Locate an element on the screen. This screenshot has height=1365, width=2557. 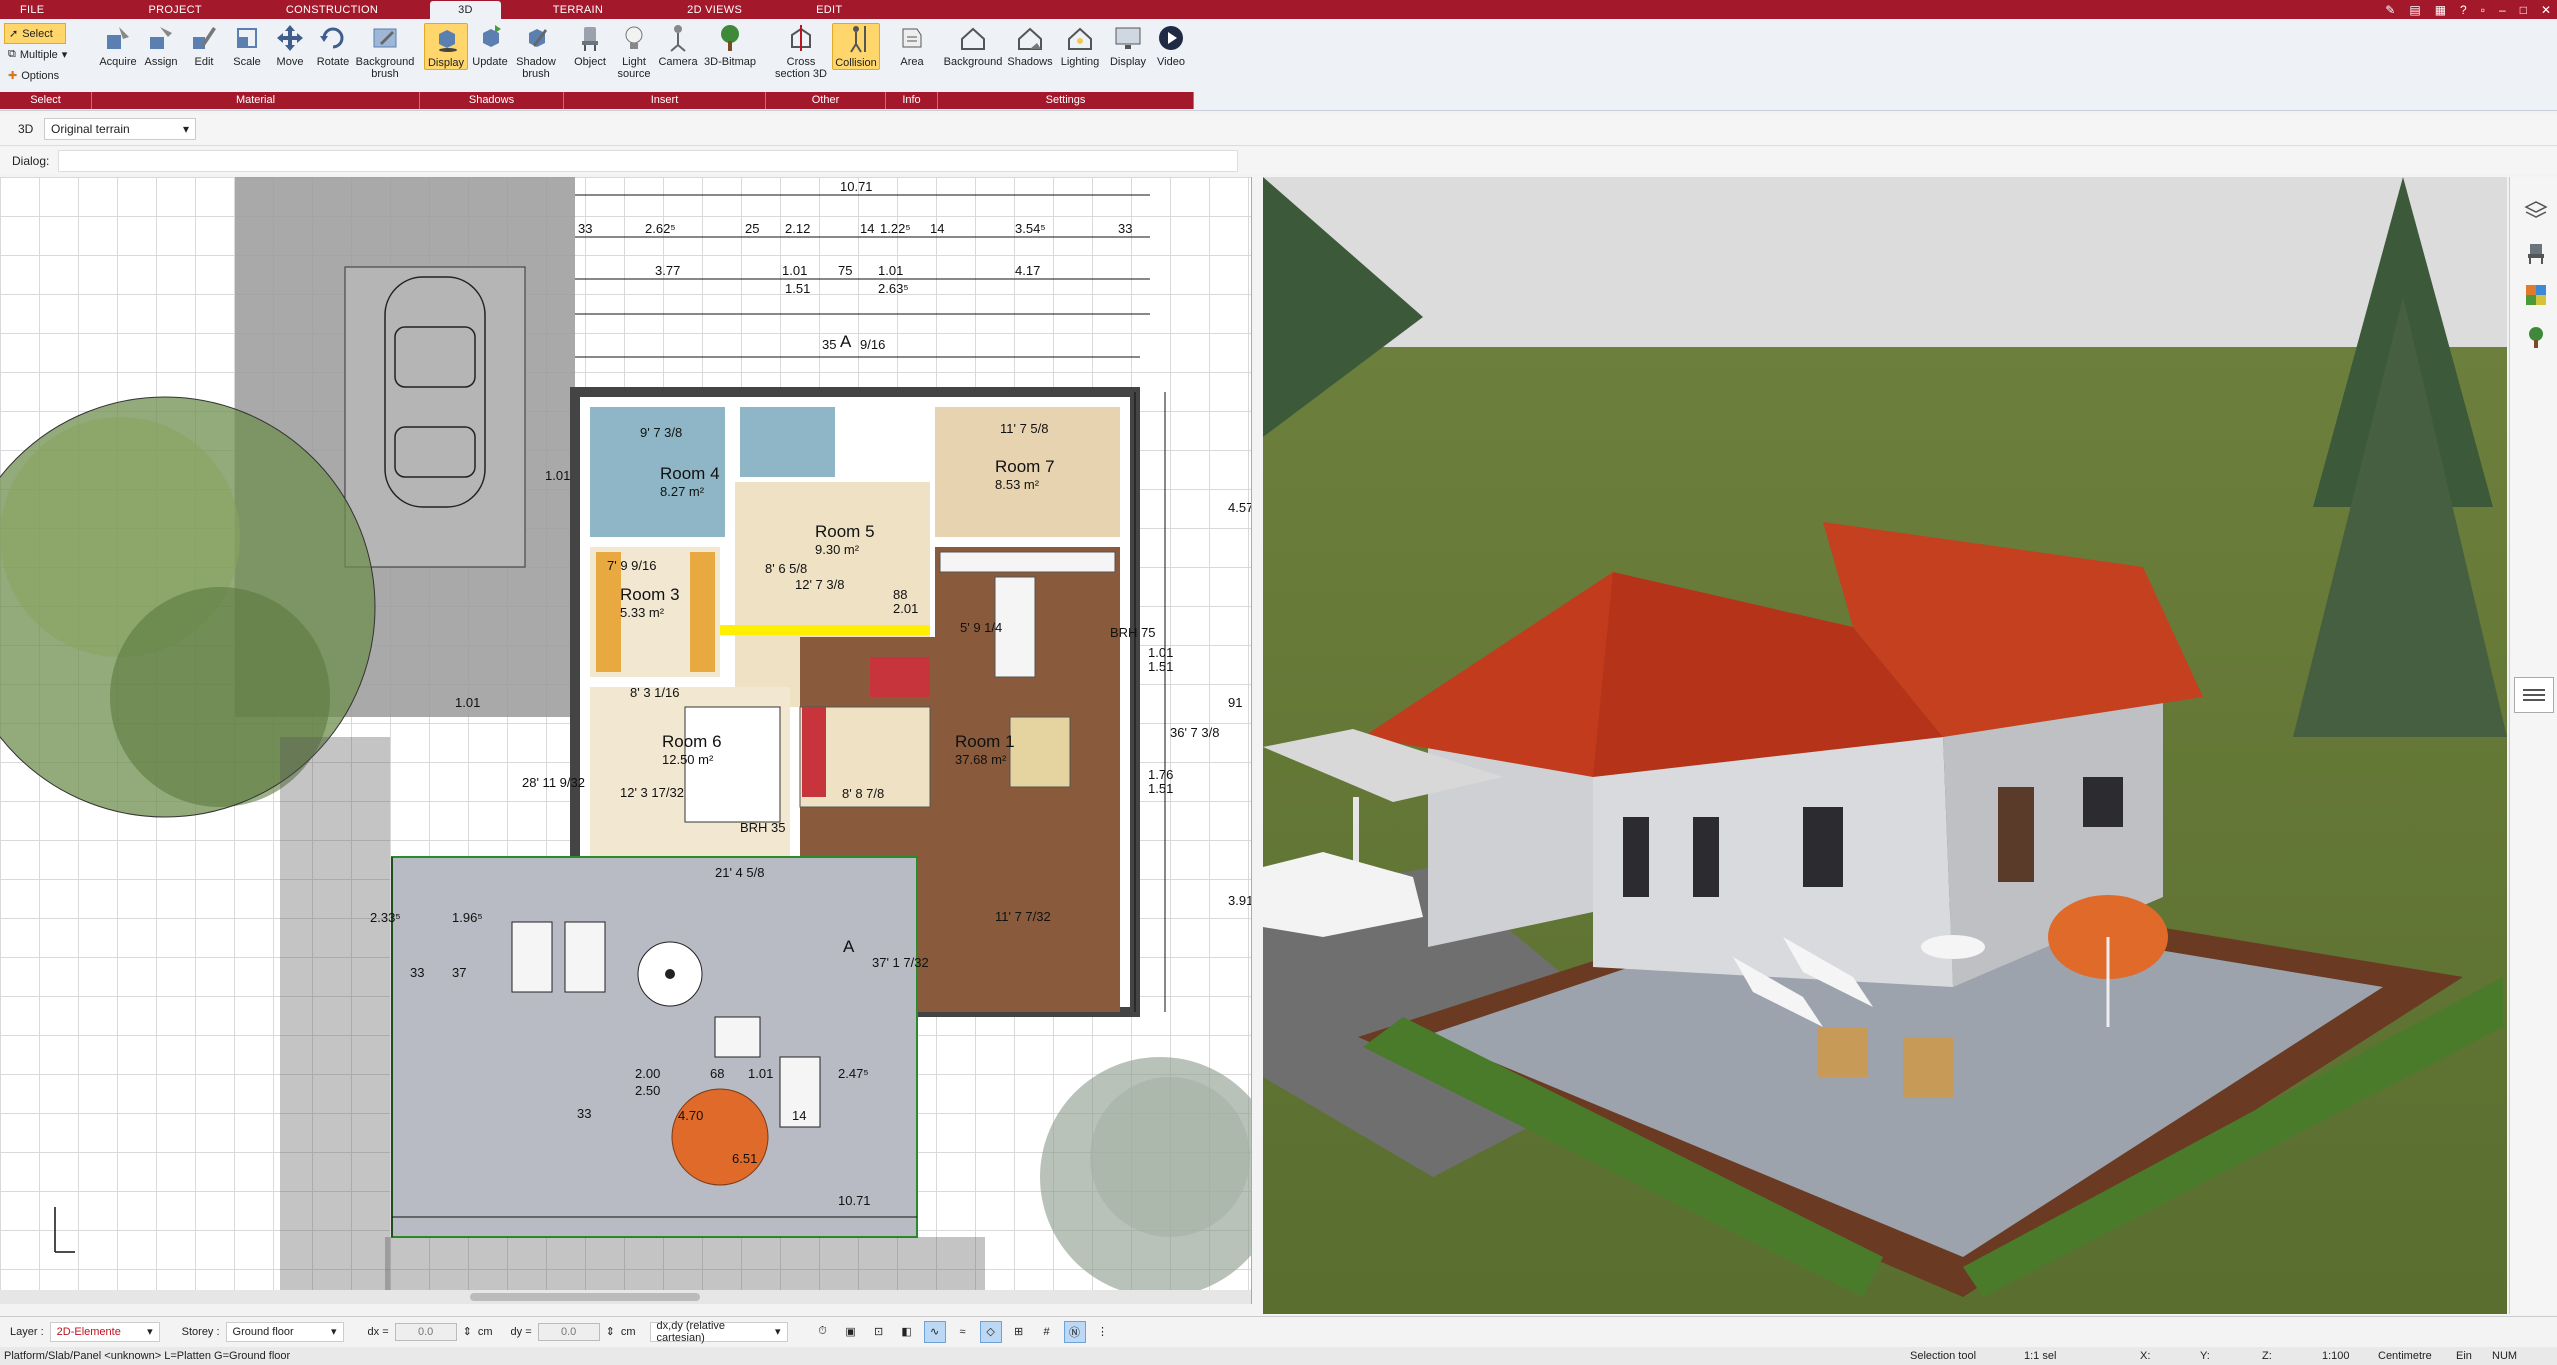
dx-label: dx = is located at coordinates (378, 1331).